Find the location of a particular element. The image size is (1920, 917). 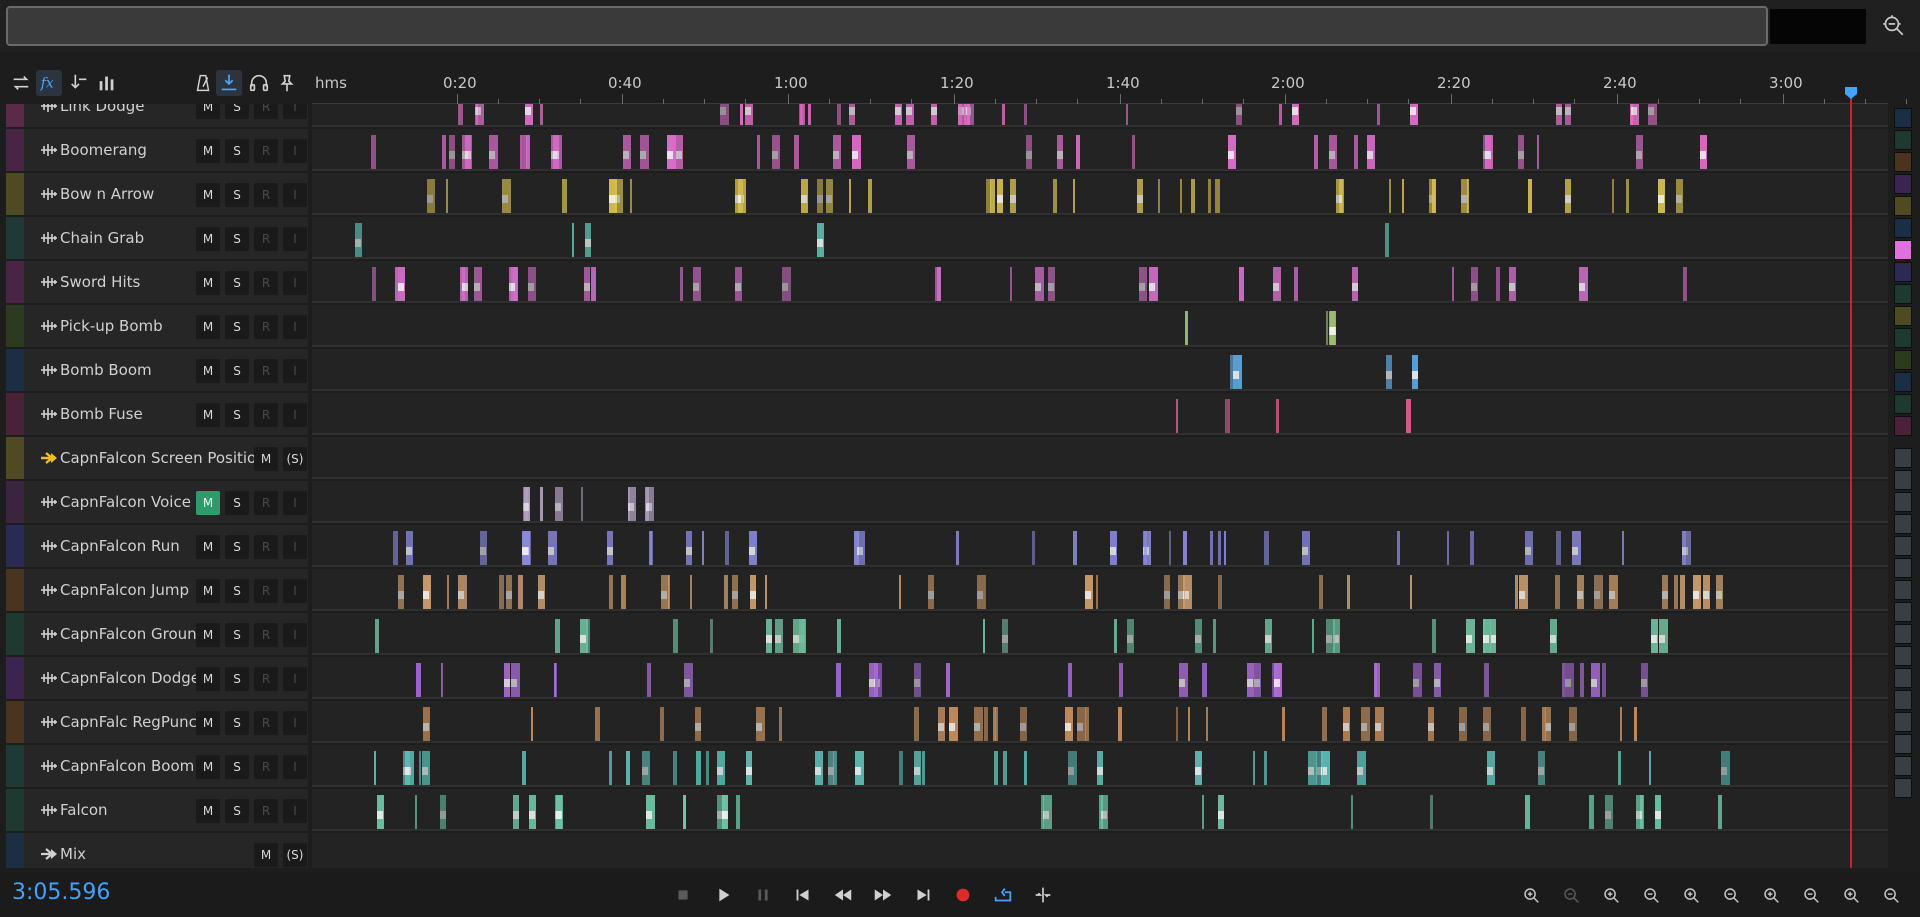

track-header: CapnFalcon Dodge M S R I is located at coordinates (157, 678).